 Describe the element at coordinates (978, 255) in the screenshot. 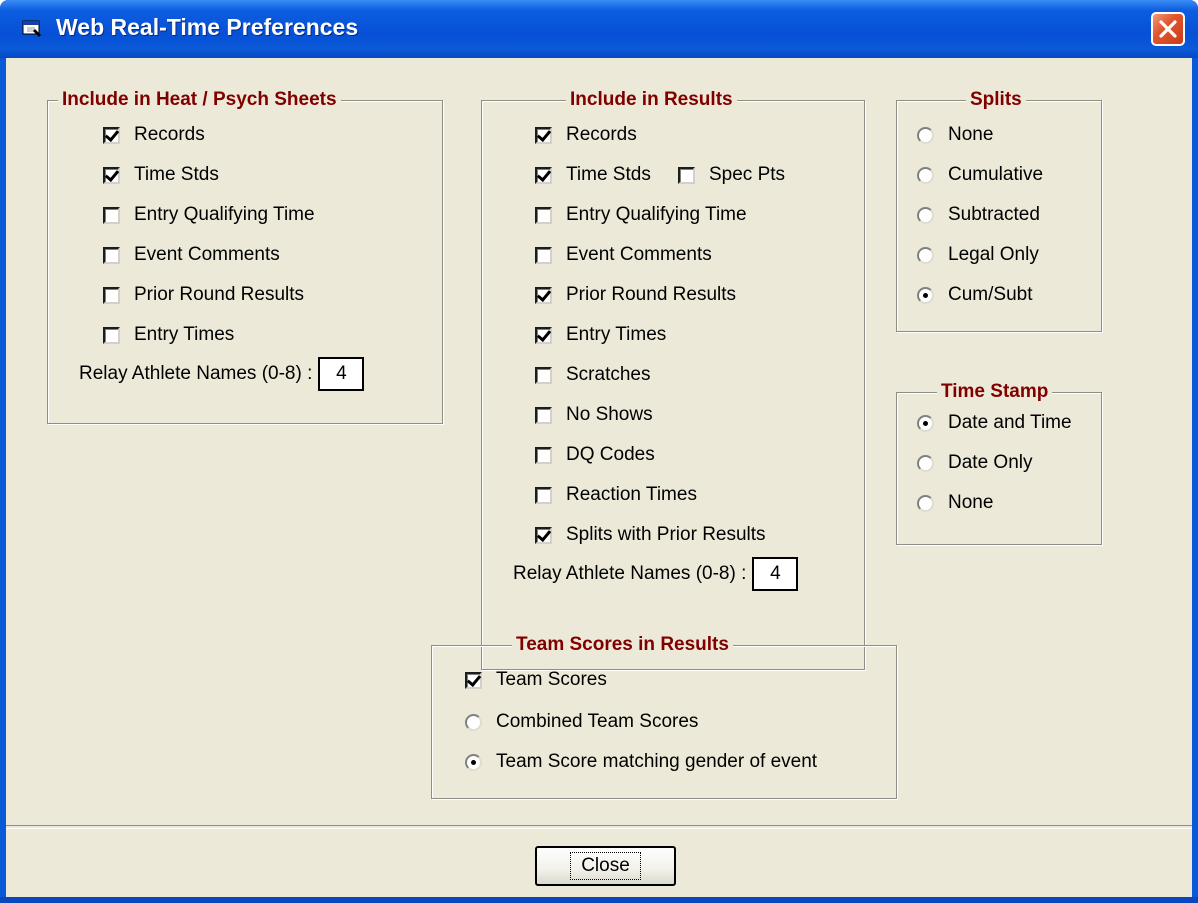

I see `splits-legal-only-radio: Legal Only` at that location.